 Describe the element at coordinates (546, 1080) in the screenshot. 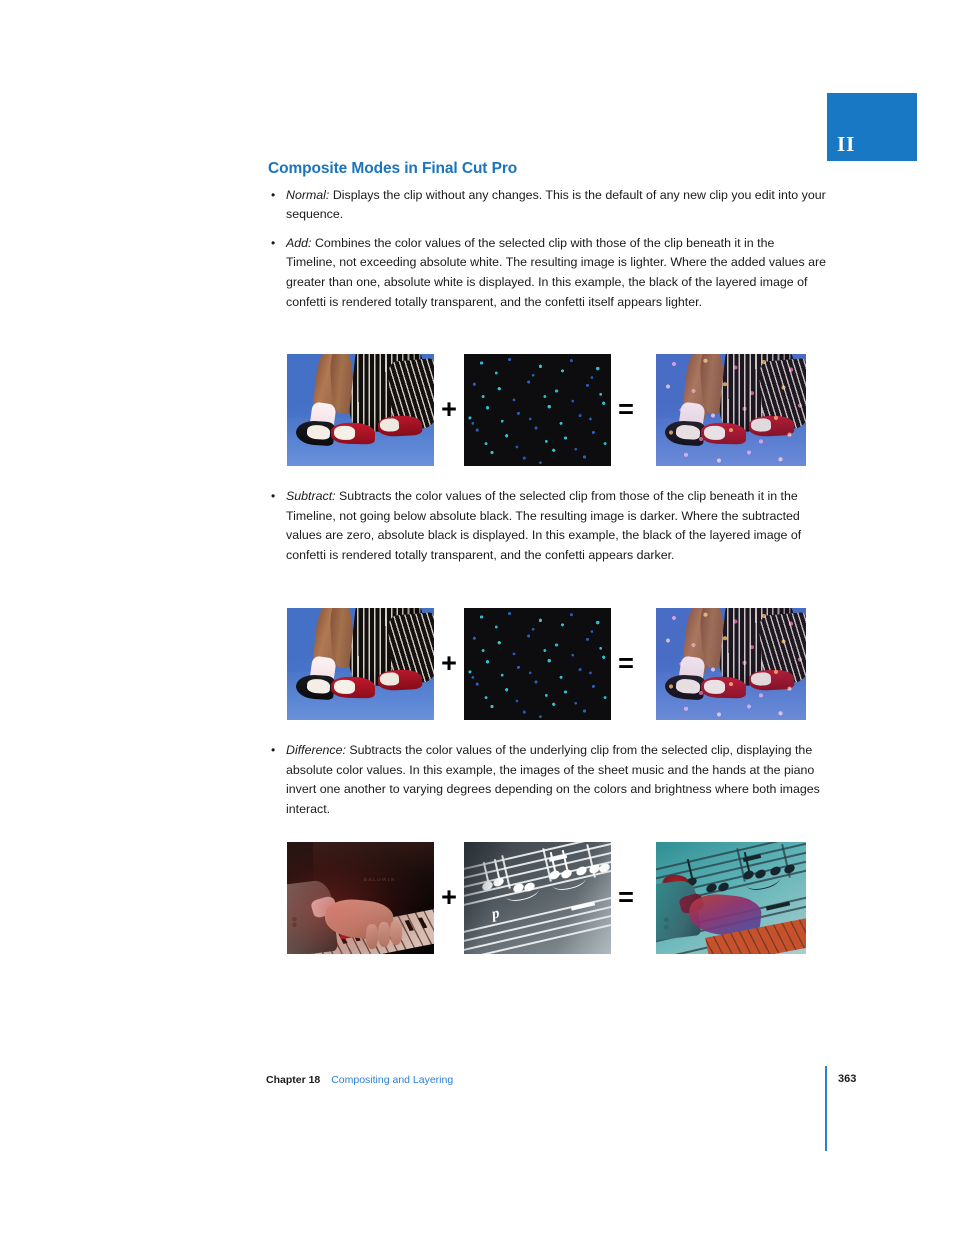

I see `footer: Chapter 18 Compositing and Layering` at that location.